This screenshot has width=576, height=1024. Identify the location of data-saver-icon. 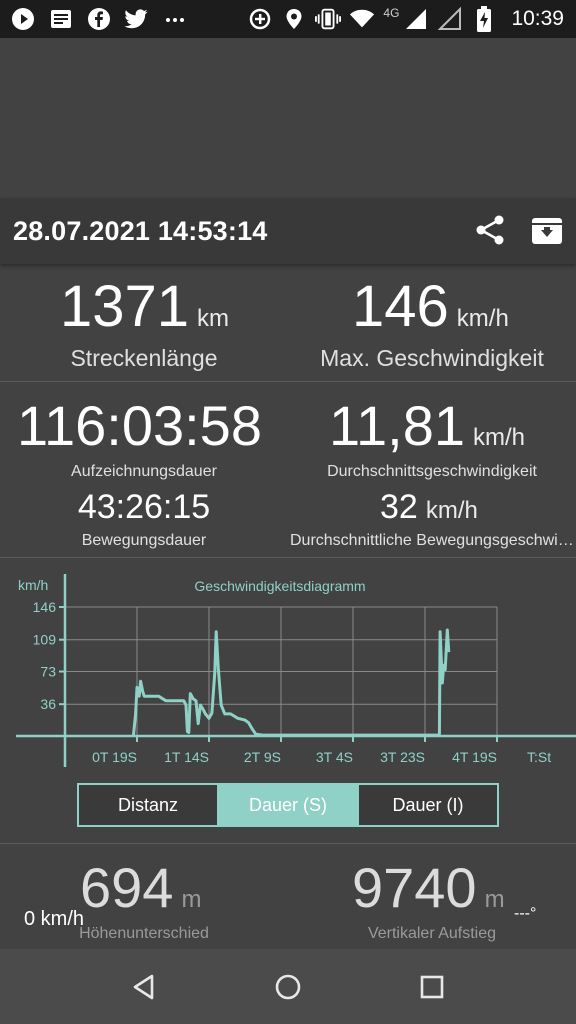
(260, 19).